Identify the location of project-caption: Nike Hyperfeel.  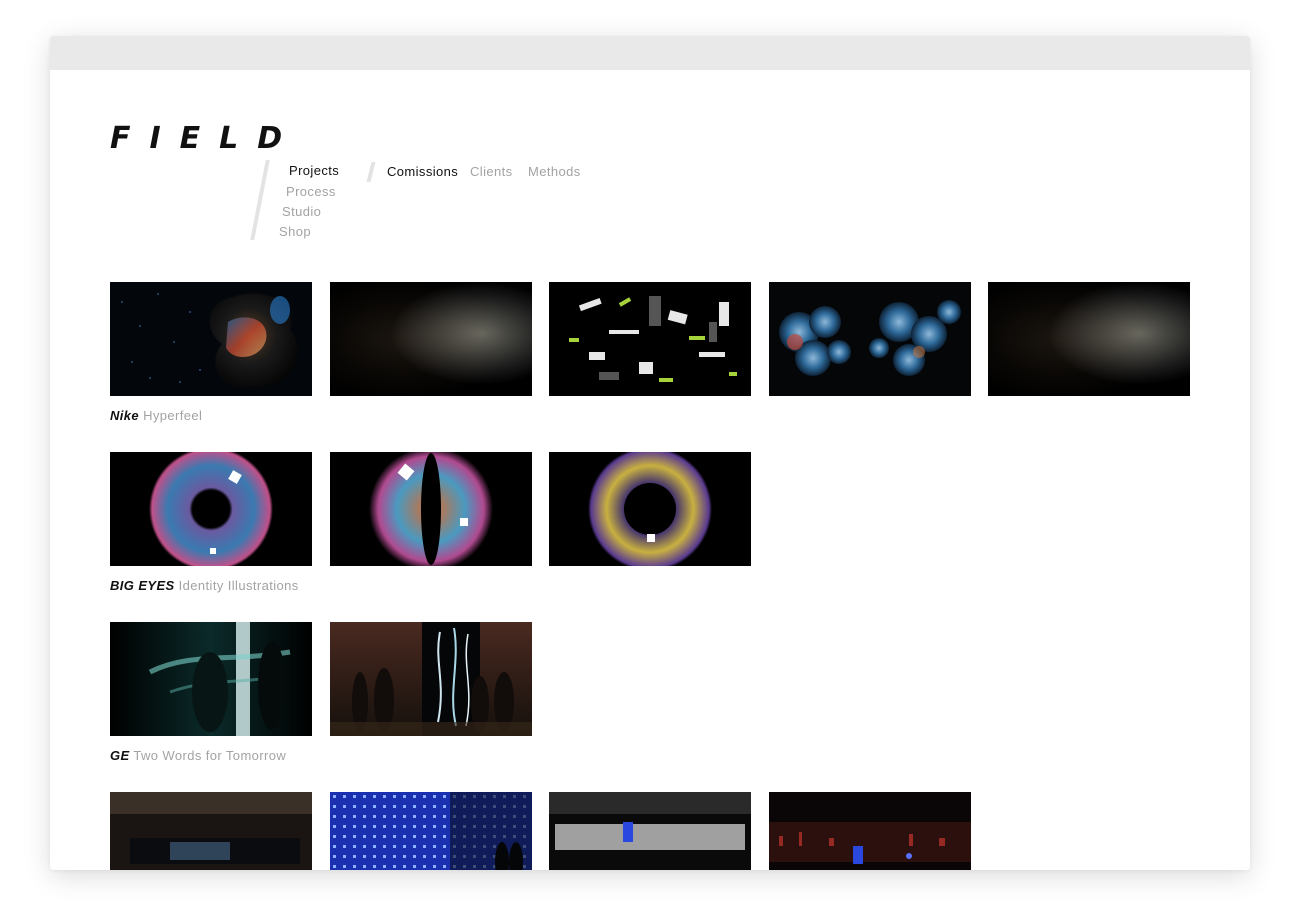
(156, 416).